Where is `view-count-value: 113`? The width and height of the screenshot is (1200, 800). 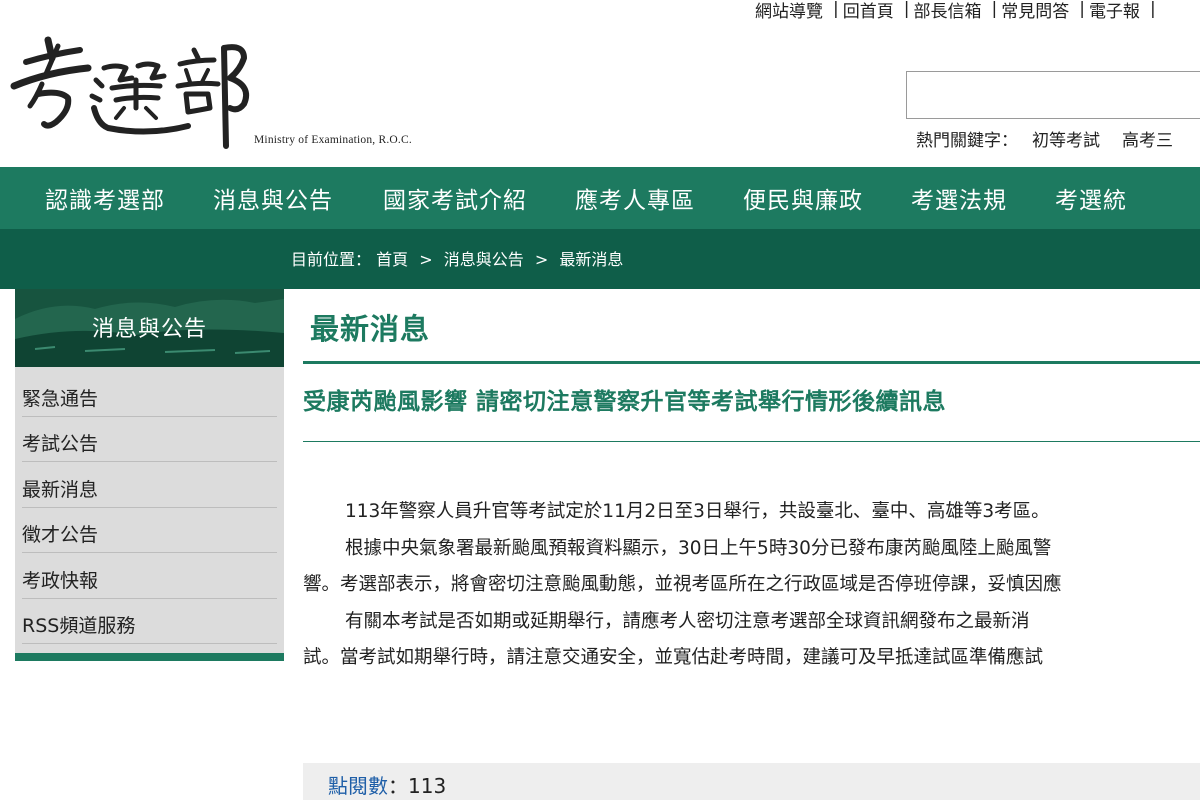 view-count-value: 113 is located at coordinates (427, 786).